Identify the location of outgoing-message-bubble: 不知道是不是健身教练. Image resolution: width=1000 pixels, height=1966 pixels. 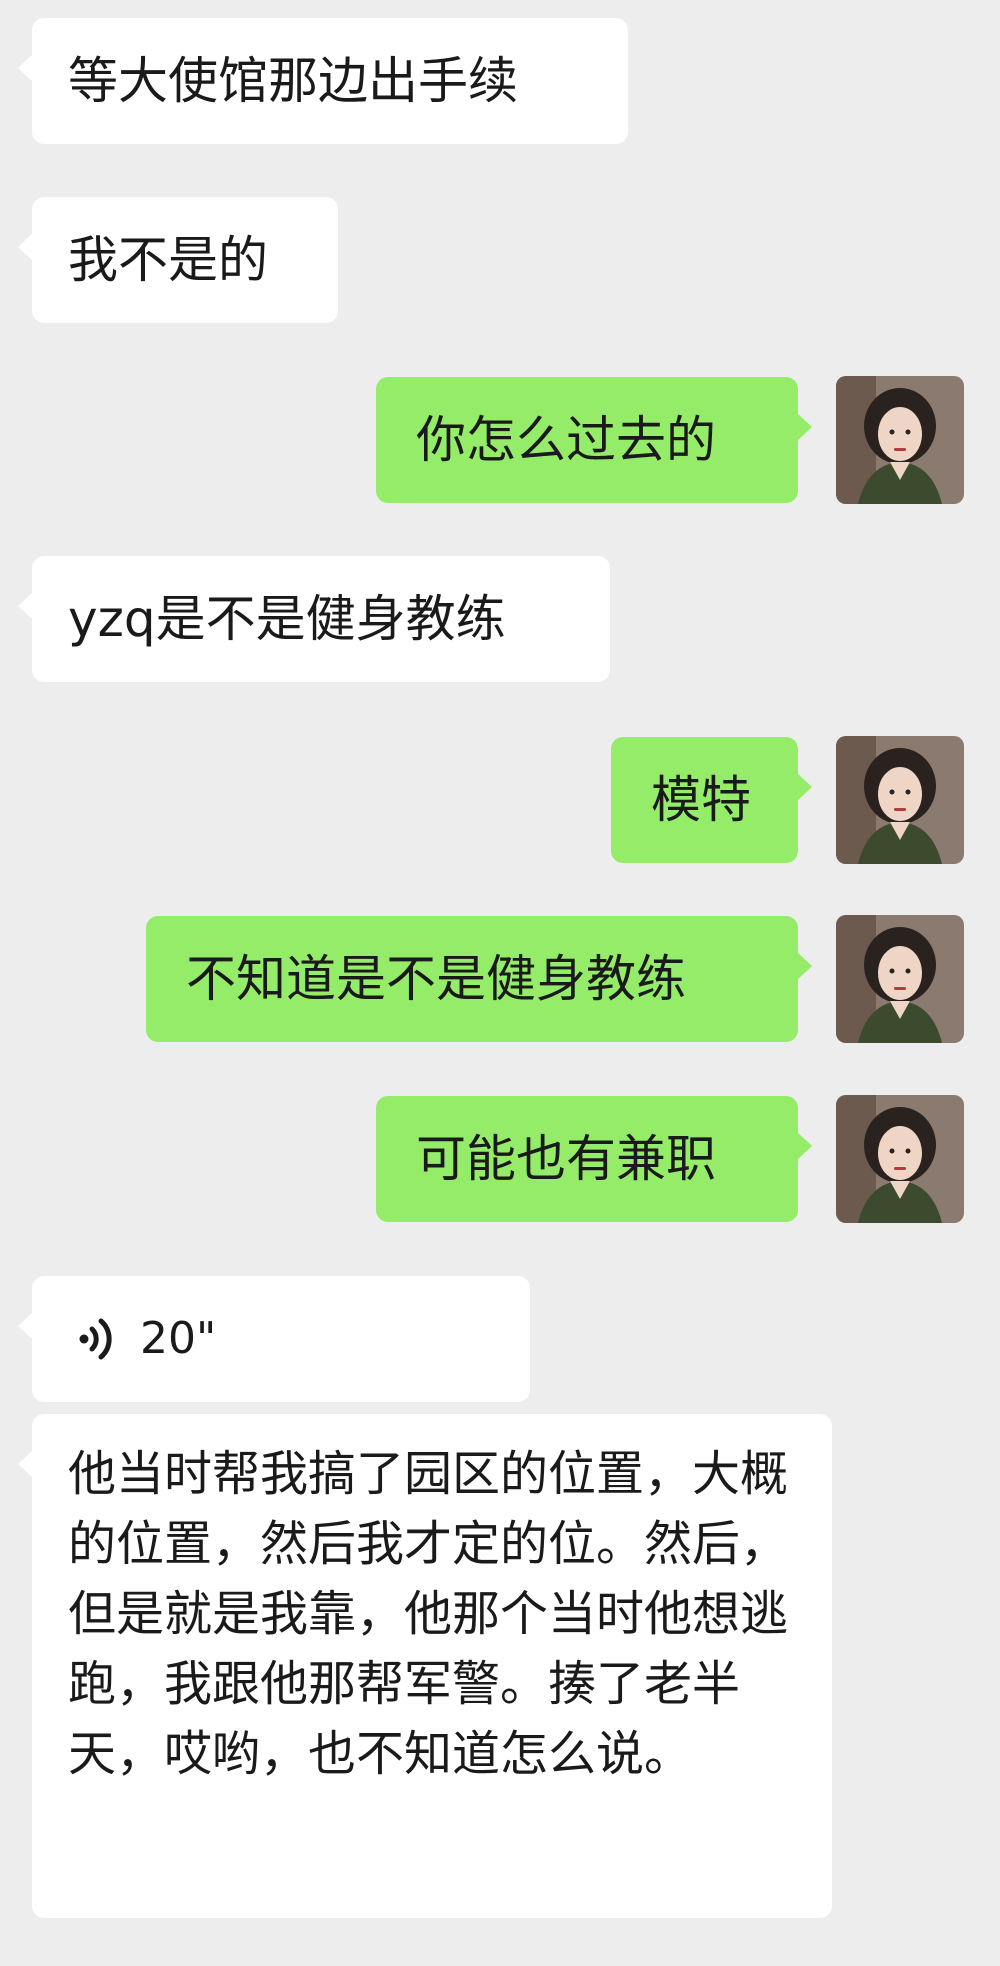
(479, 979).